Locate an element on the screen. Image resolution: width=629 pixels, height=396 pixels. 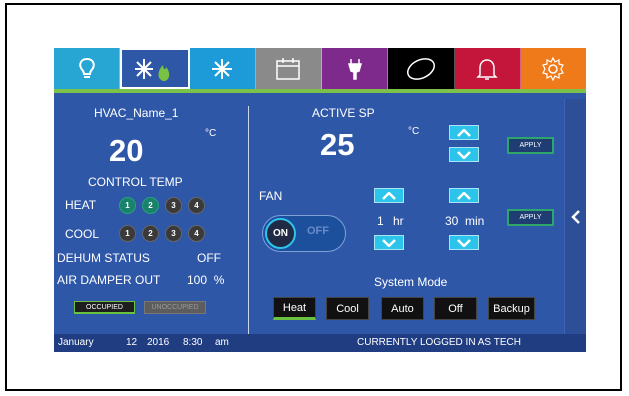
mode-auto-button: Auto is located at coordinates (402, 308).